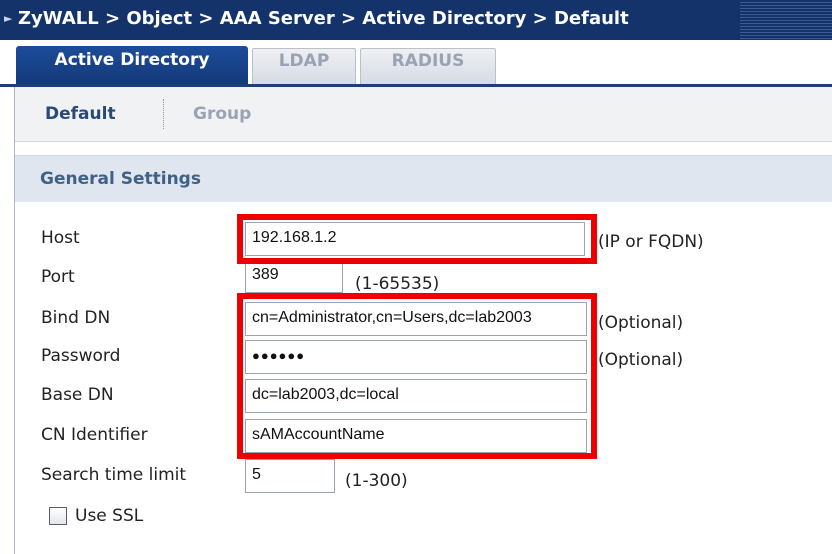 Image resolution: width=832 pixels, height=554 pixels. Describe the element at coordinates (415, 239) in the screenshot. I see `host-input: 192.168.1.2` at that location.